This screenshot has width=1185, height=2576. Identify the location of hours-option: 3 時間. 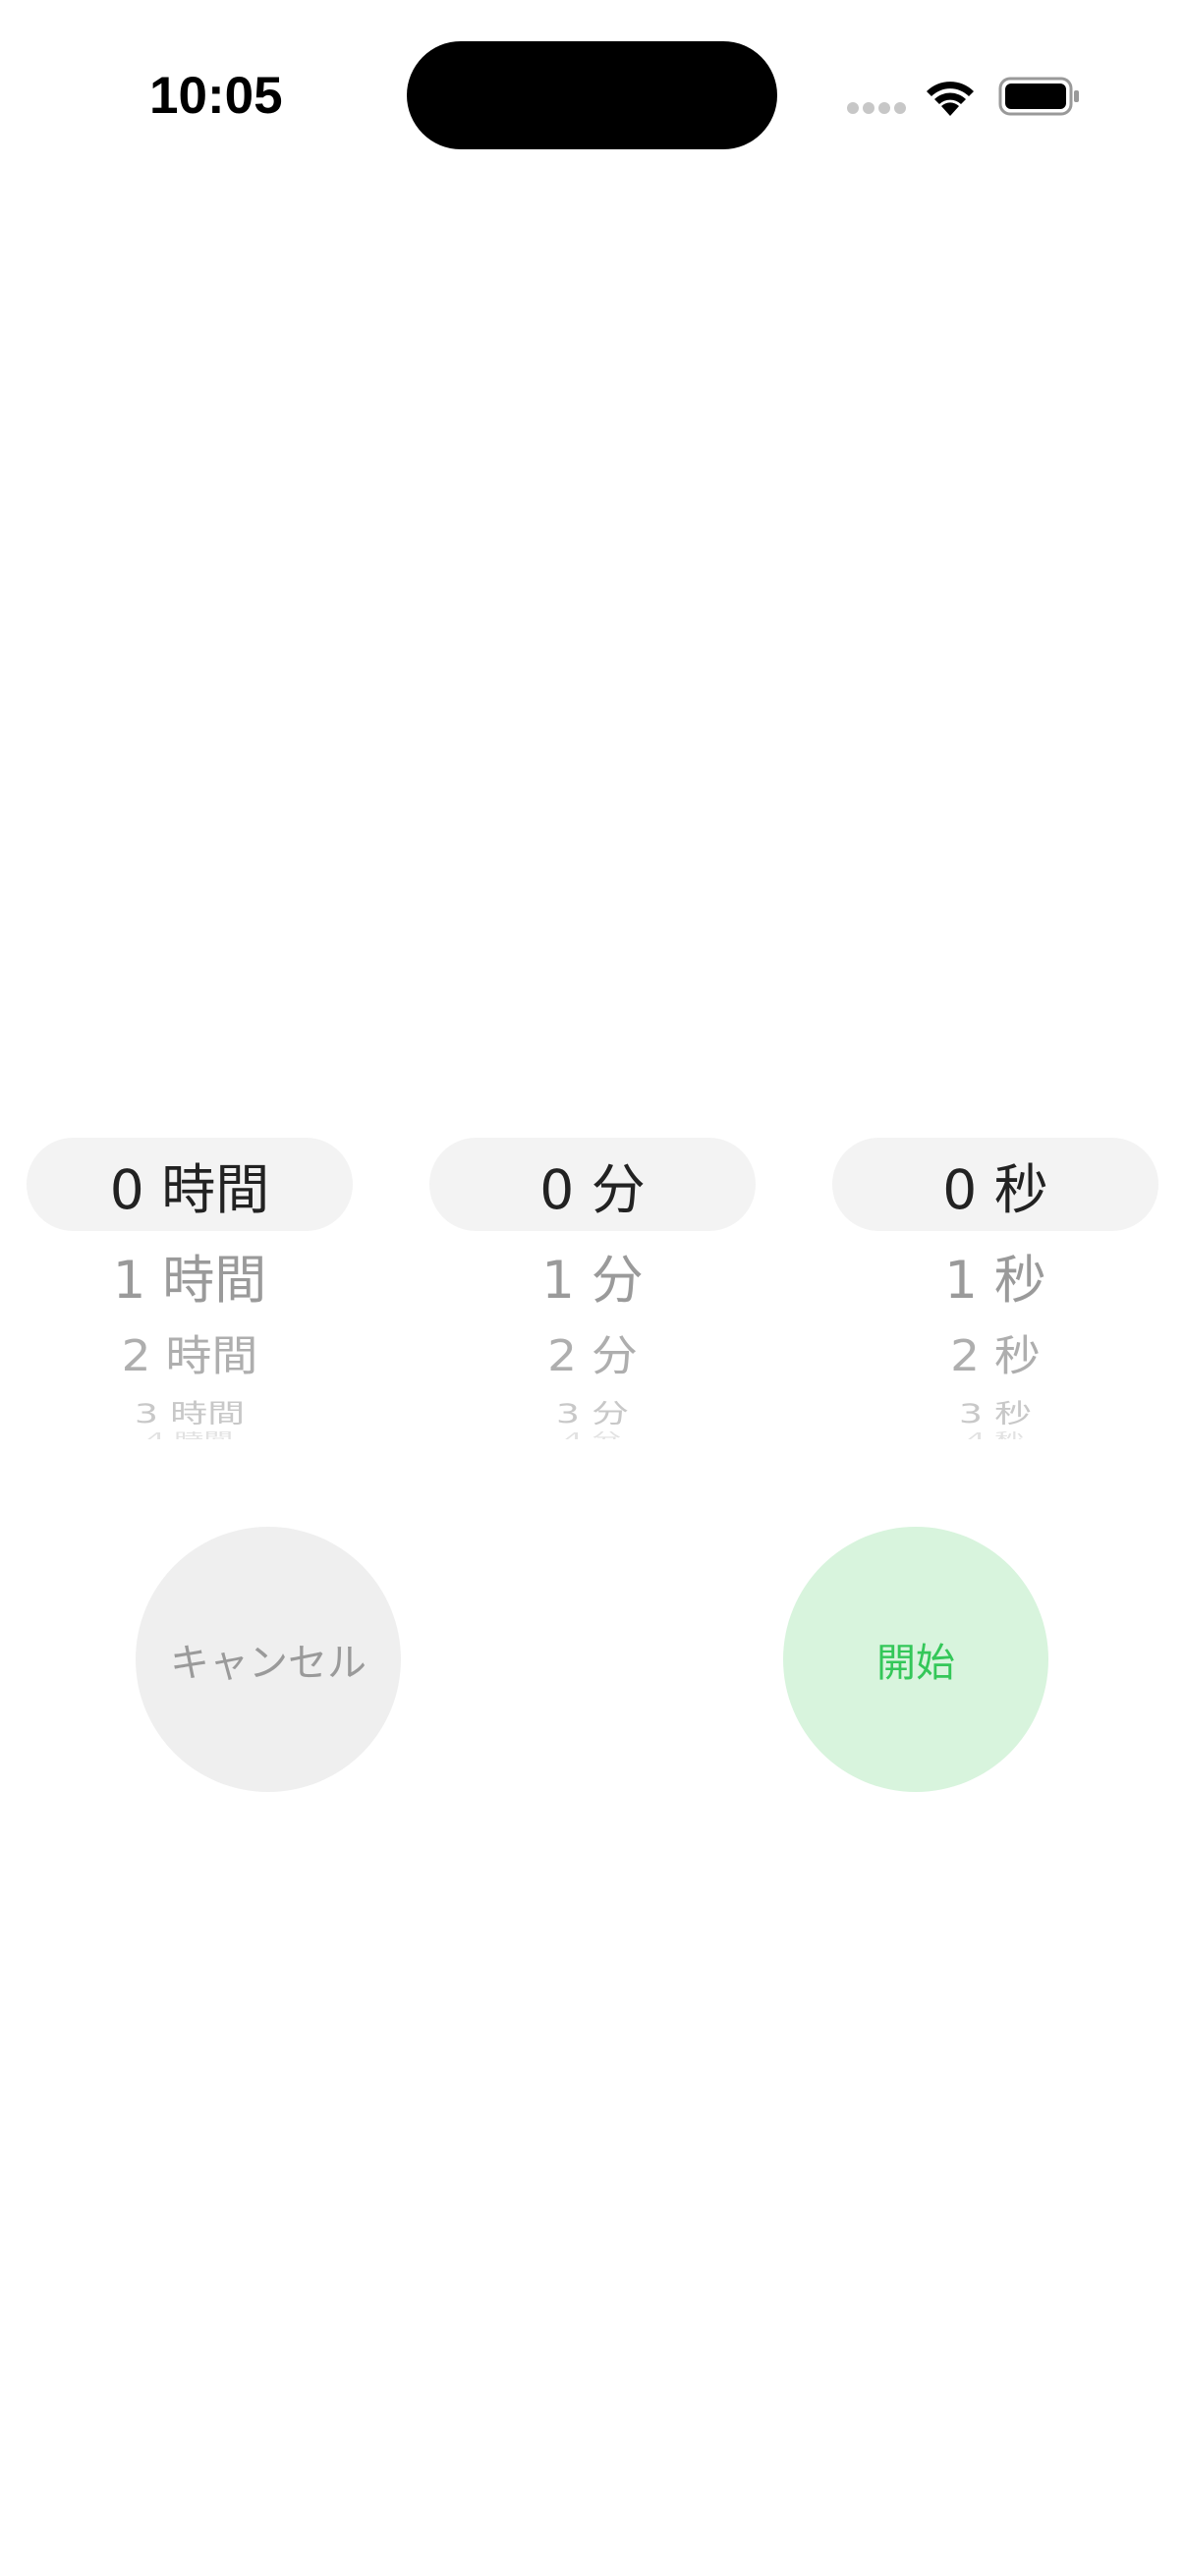
(190, 1413).